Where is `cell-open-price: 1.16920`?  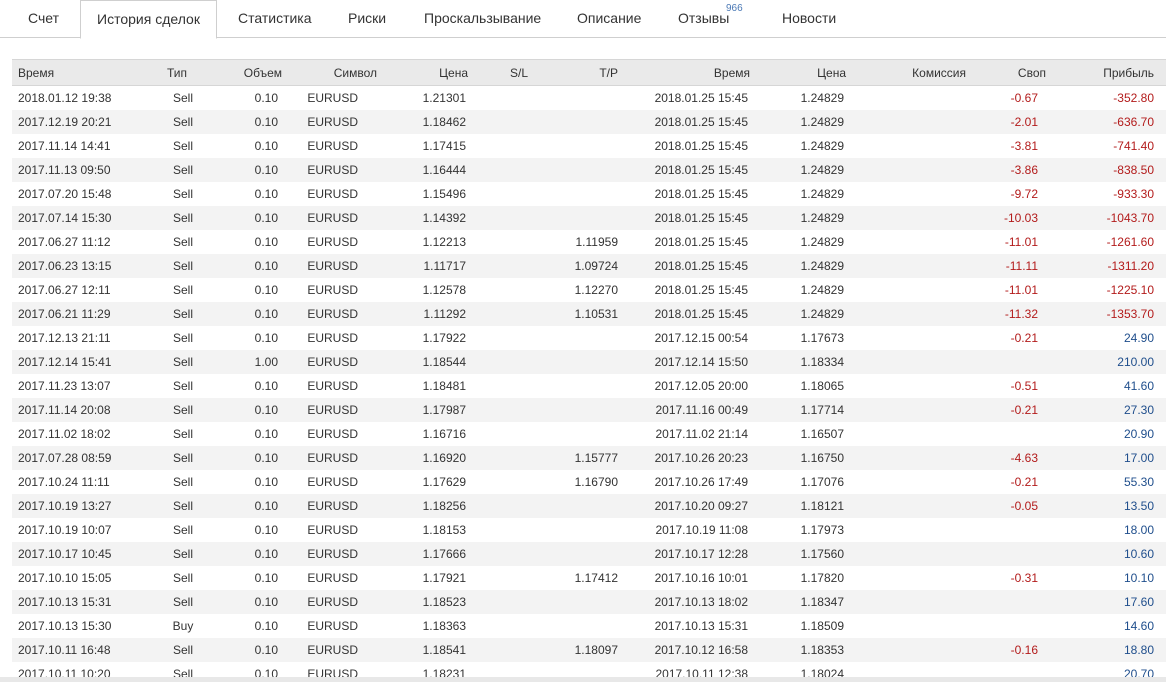 cell-open-price: 1.16920 is located at coordinates (444, 458).